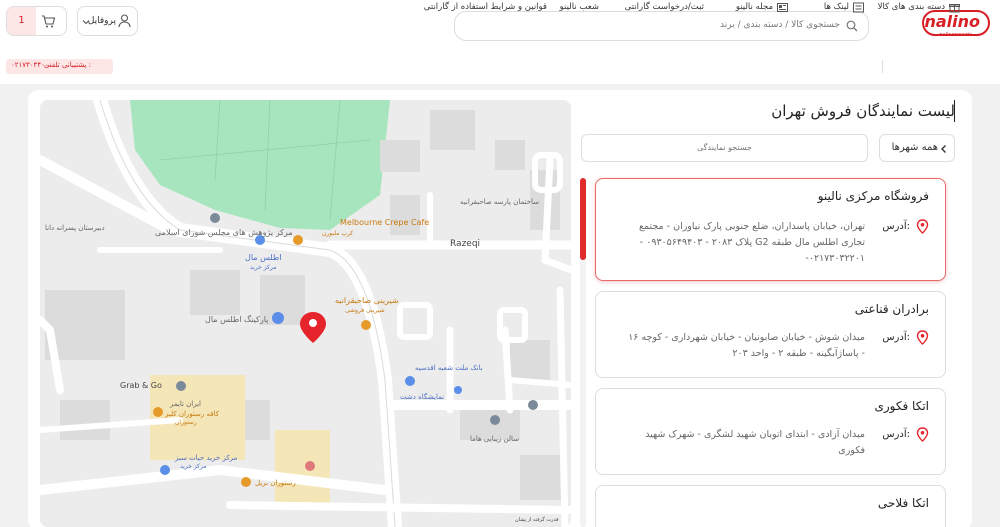  Describe the element at coordinates (86, 22) in the screenshot. I see `chevron-down-icon` at that location.